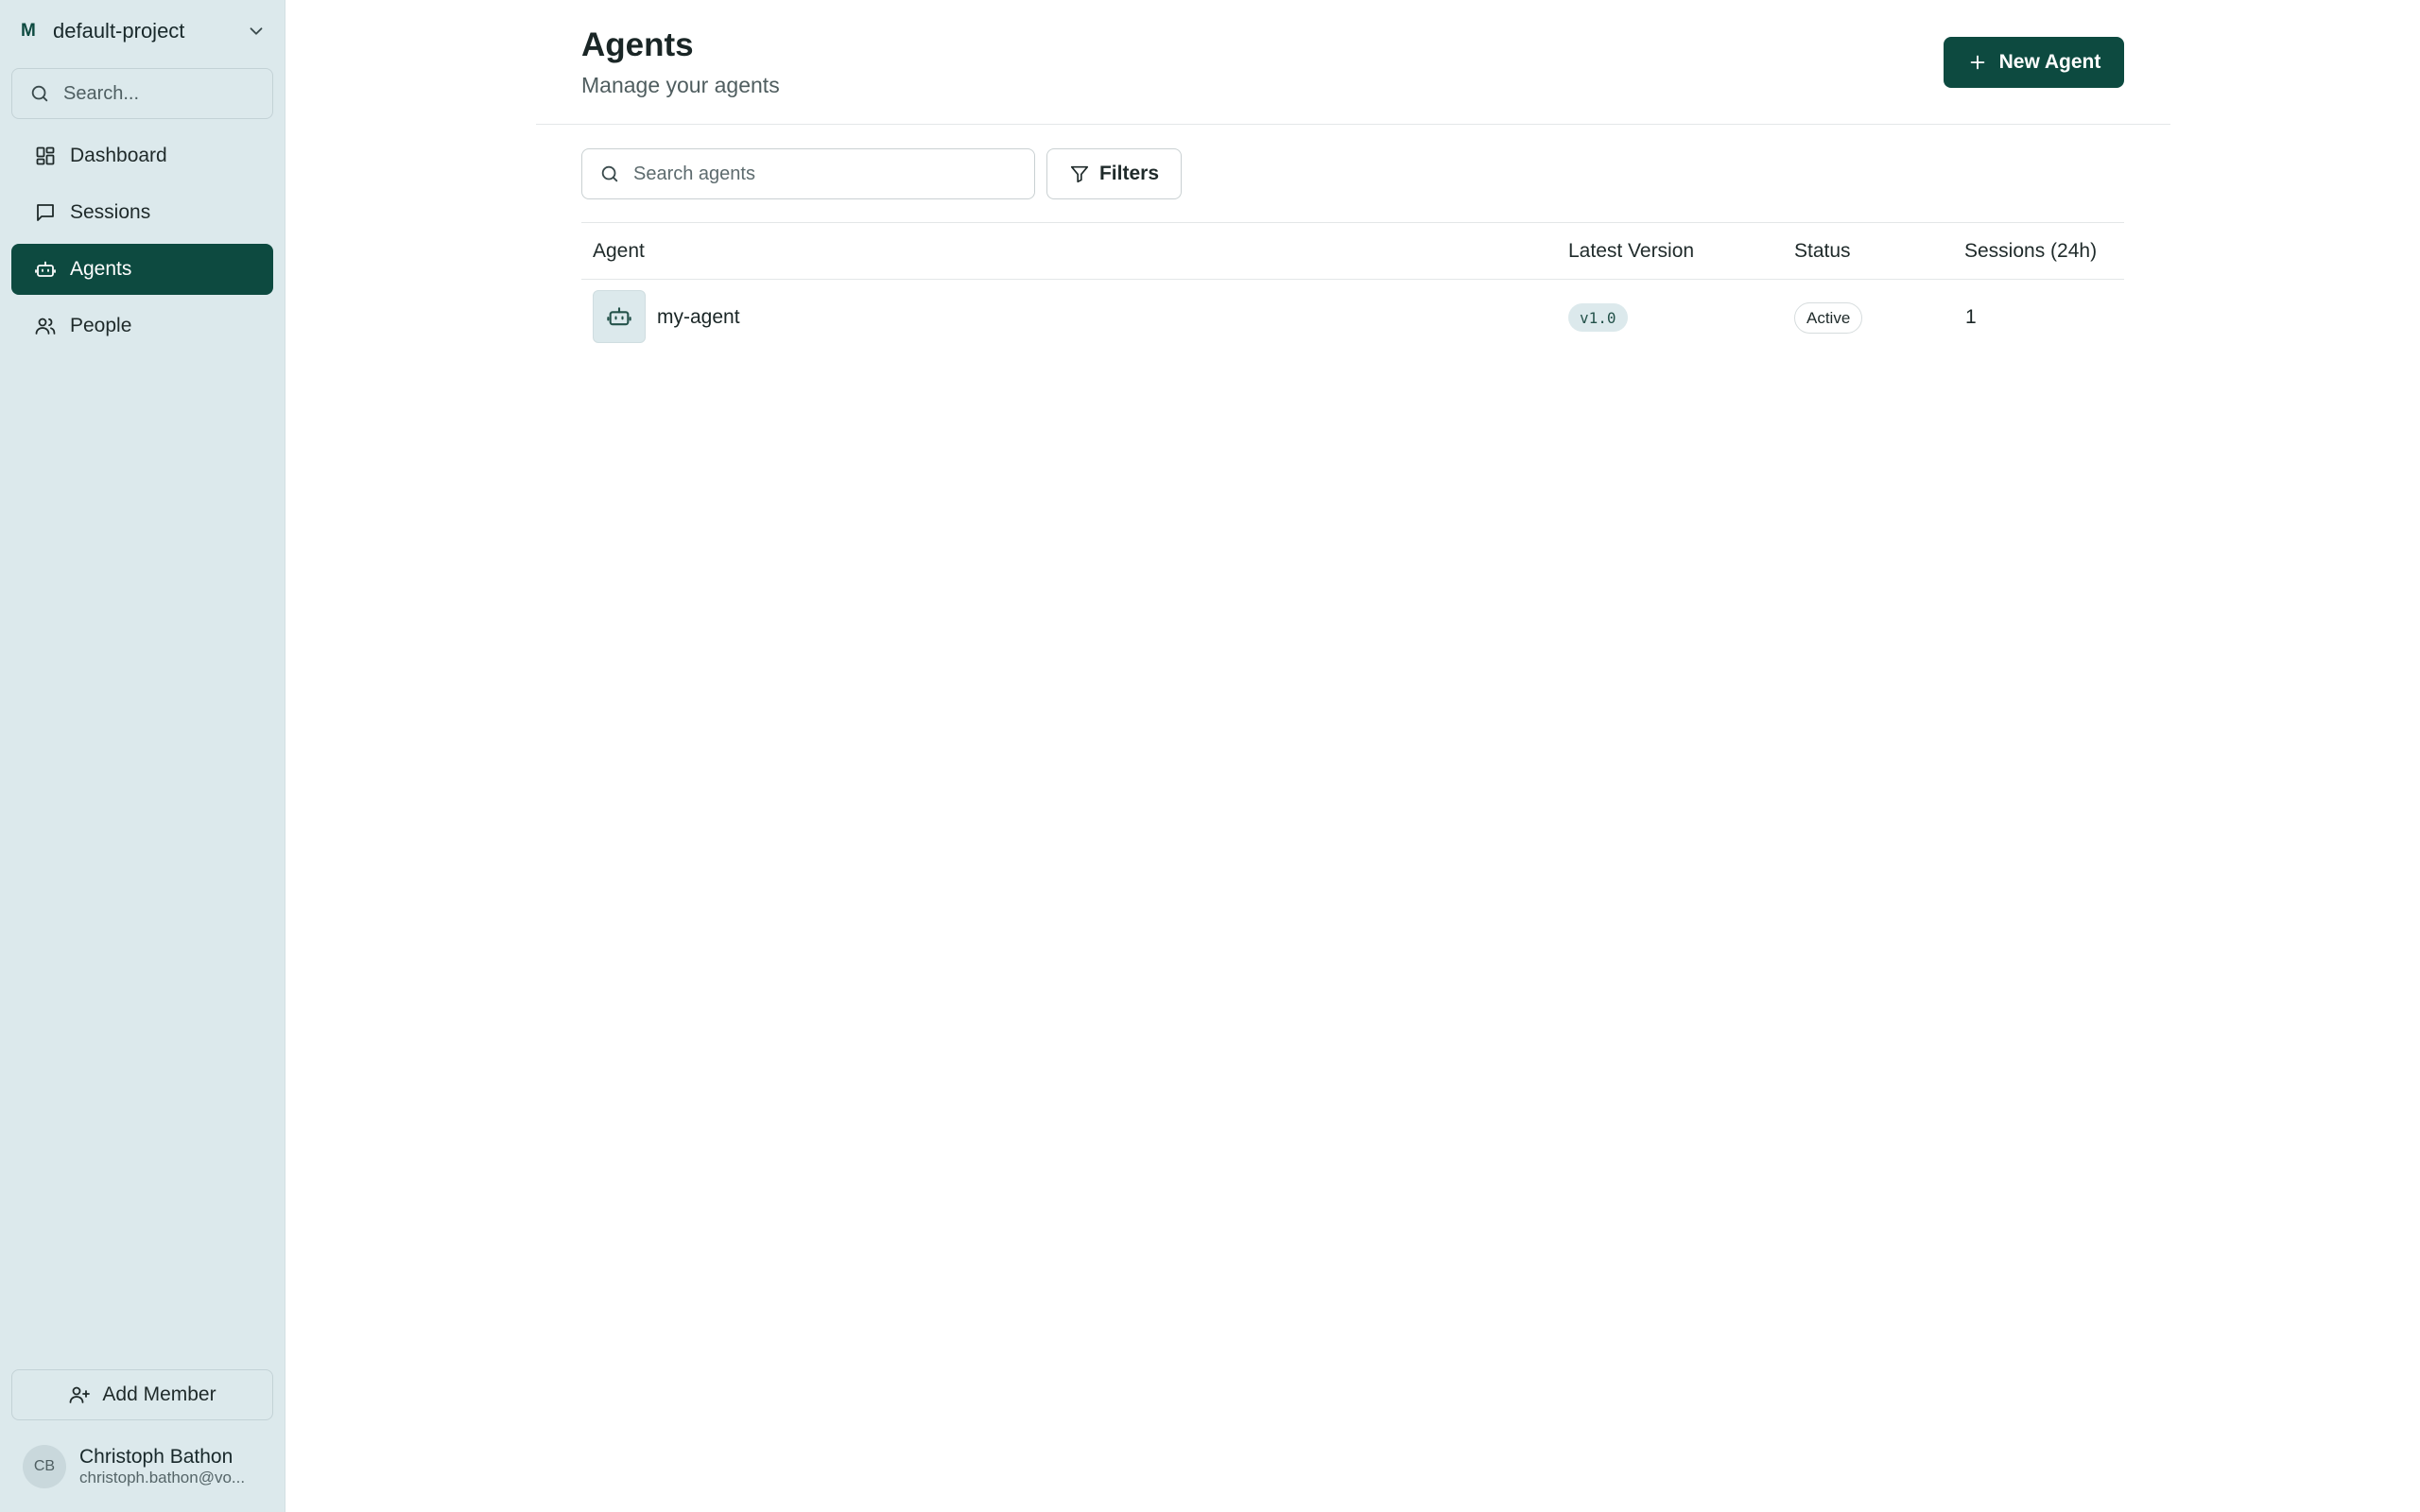  I want to click on column-header-status: Status, so click(1822, 251).